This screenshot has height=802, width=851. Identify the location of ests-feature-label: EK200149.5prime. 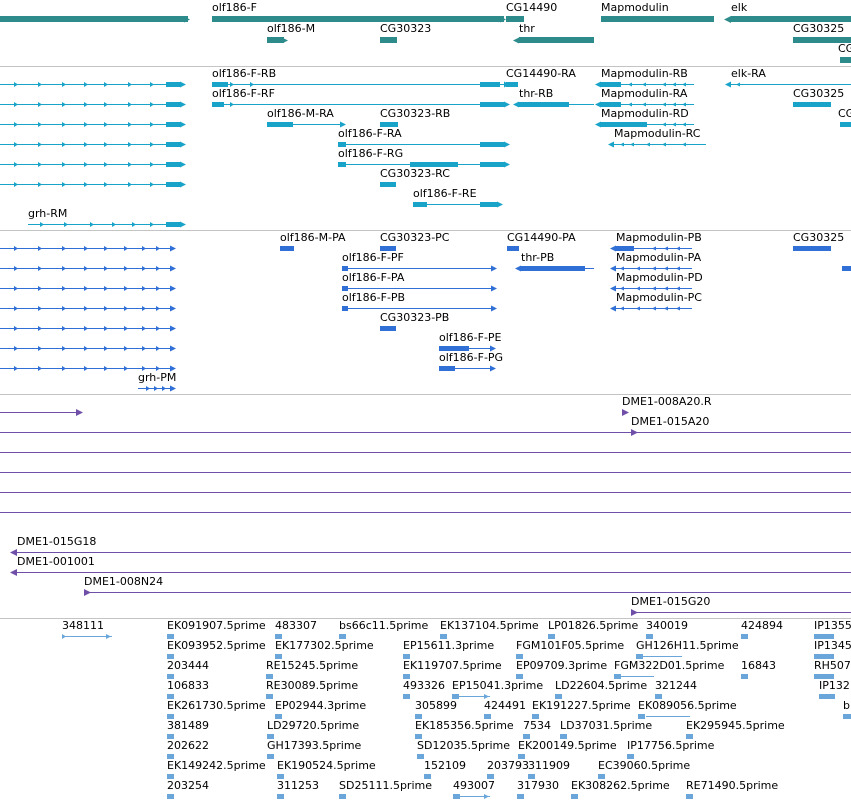
(567, 746).